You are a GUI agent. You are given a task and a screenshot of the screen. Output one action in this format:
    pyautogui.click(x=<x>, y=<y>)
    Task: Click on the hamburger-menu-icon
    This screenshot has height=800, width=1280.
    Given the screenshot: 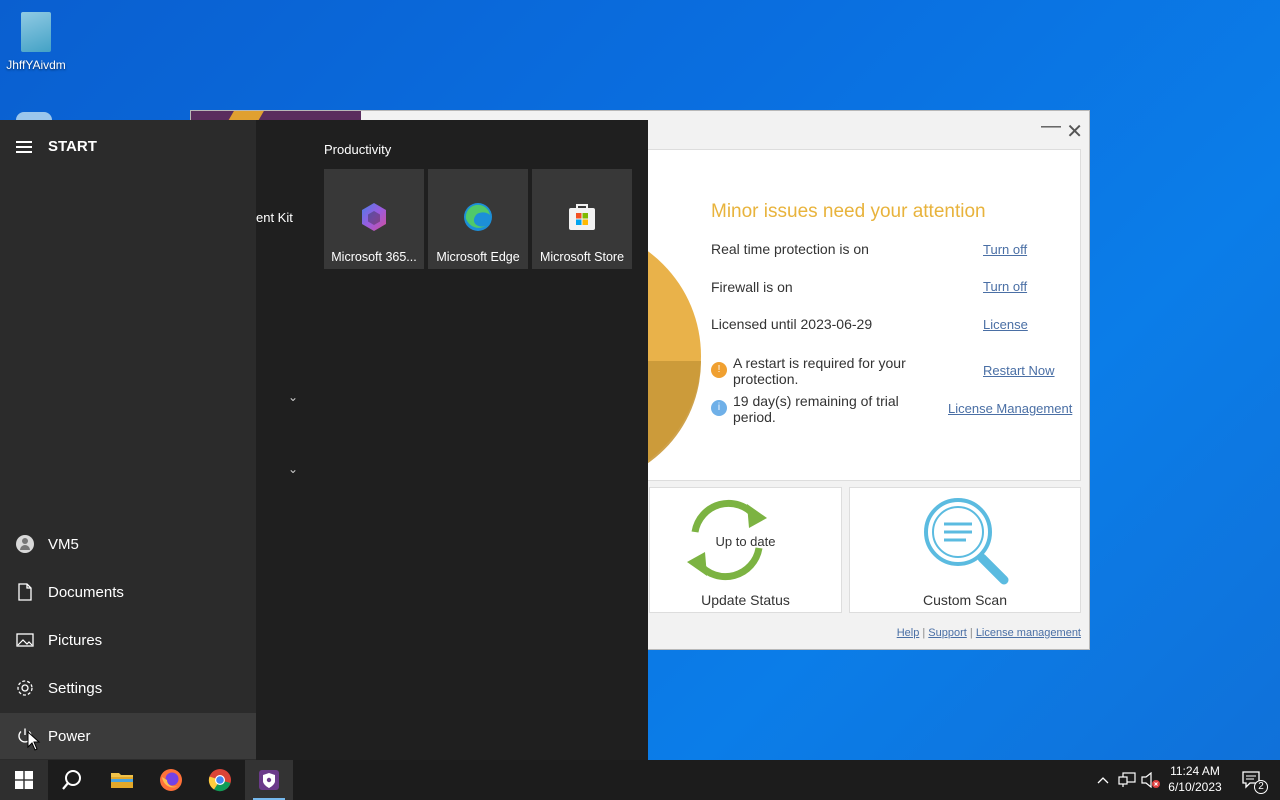 What is the action you would take?
    pyautogui.click(x=24, y=146)
    